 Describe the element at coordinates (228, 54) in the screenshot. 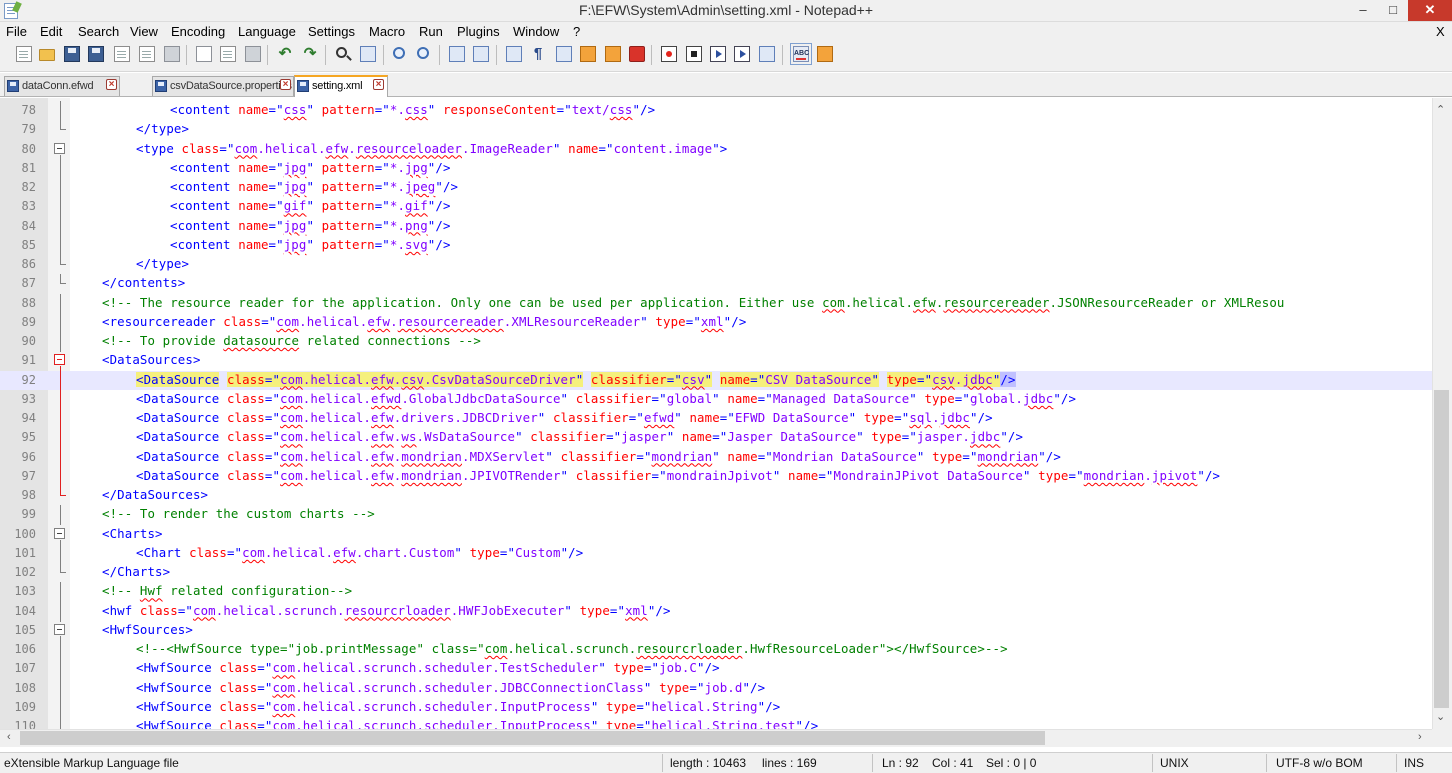

I see `copy-icon` at that location.